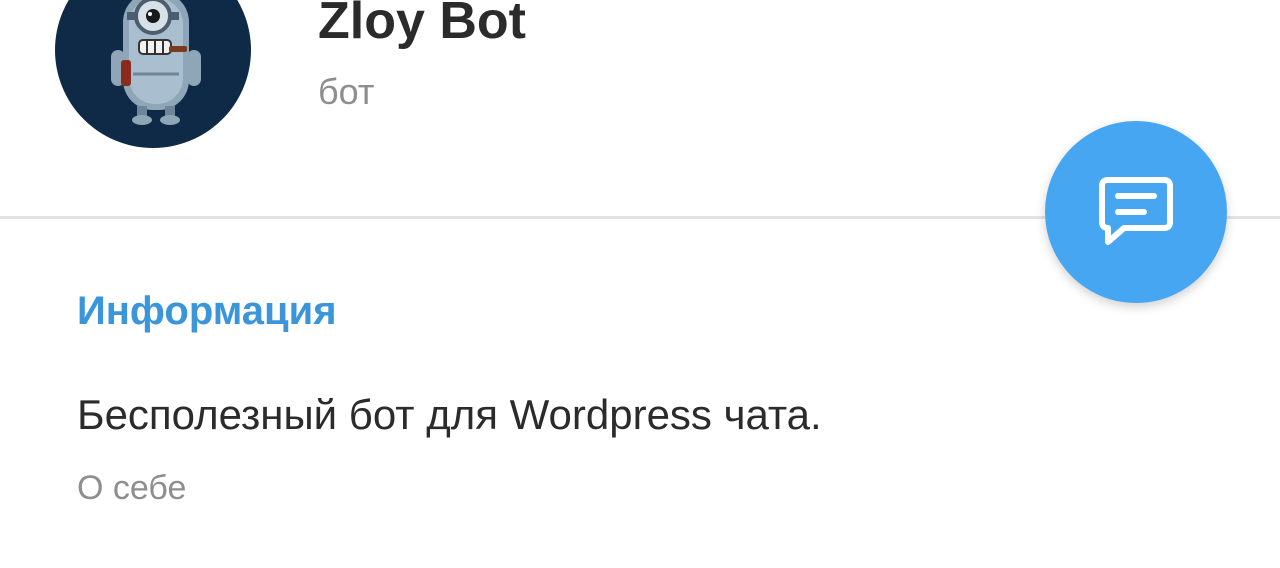 The image size is (1280, 568). Describe the element at coordinates (156, 62) in the screenshot. I see `robot-avatar-icon` at that location.